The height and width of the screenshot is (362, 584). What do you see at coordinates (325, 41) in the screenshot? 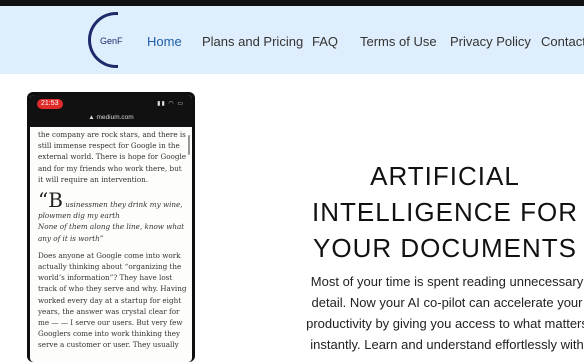
I see `nav-faq: FAQ` at bounding box center [325, 41].